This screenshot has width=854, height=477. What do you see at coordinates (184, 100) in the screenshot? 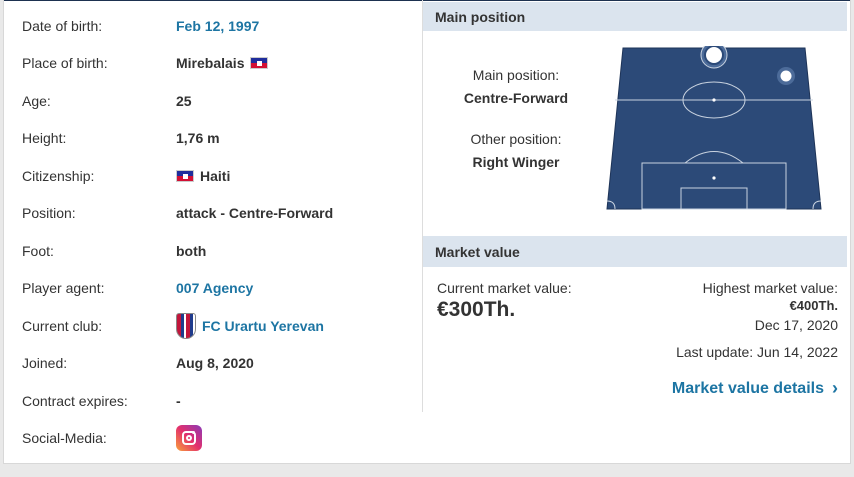
I see `age-value: 25` at bounding box center [184, 100].